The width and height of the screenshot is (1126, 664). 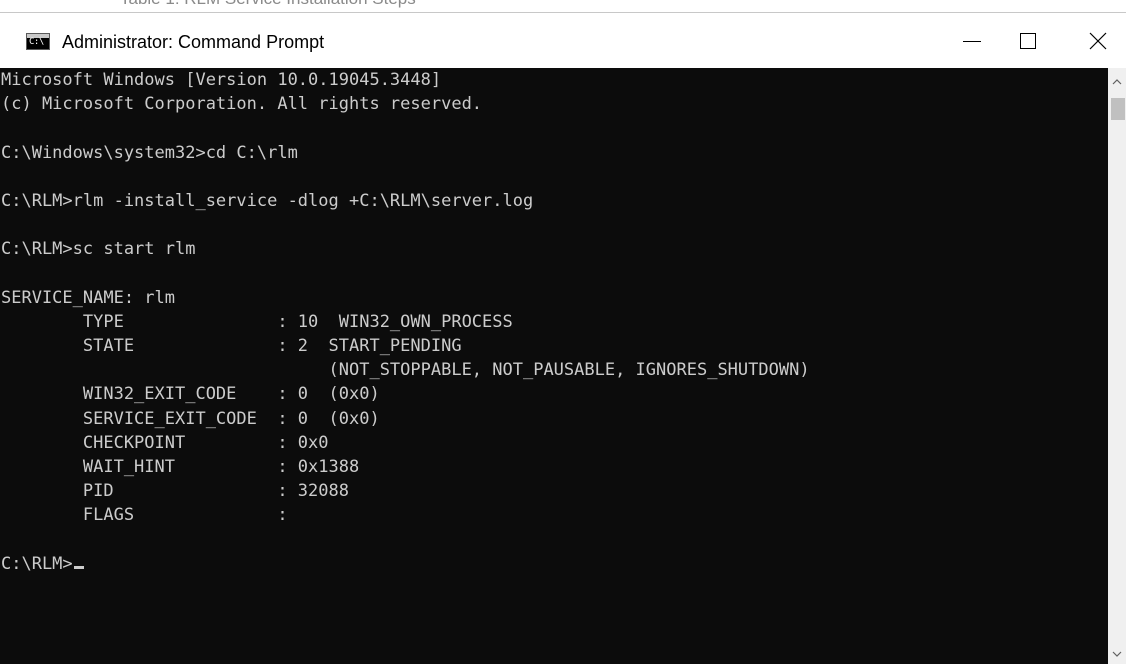 I want to click on console-line: WIN32_EXIT_CODE : 0 (0x0), so click(x=190, y=394).